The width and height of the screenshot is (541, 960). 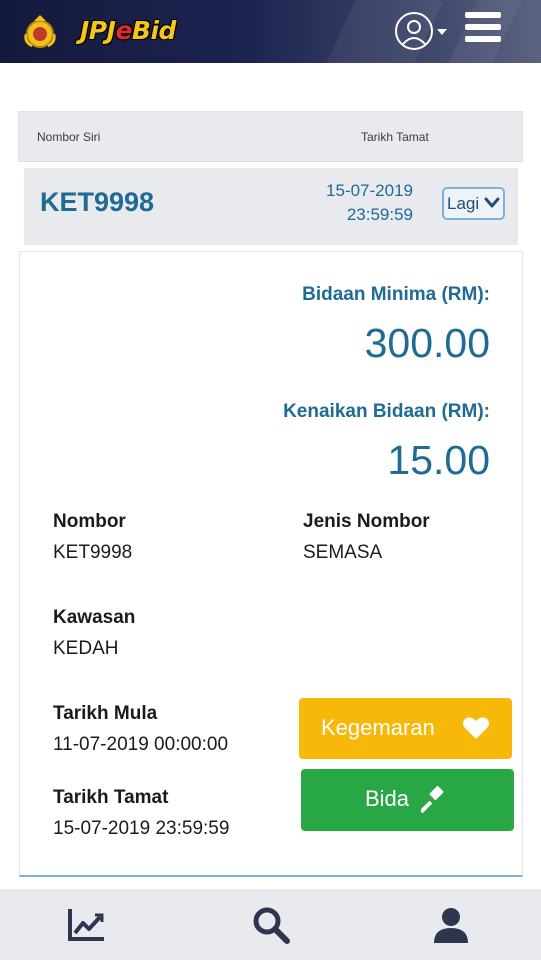 I want to click on number-type-label: Jenis Nombor, so click(x=366, y=521).